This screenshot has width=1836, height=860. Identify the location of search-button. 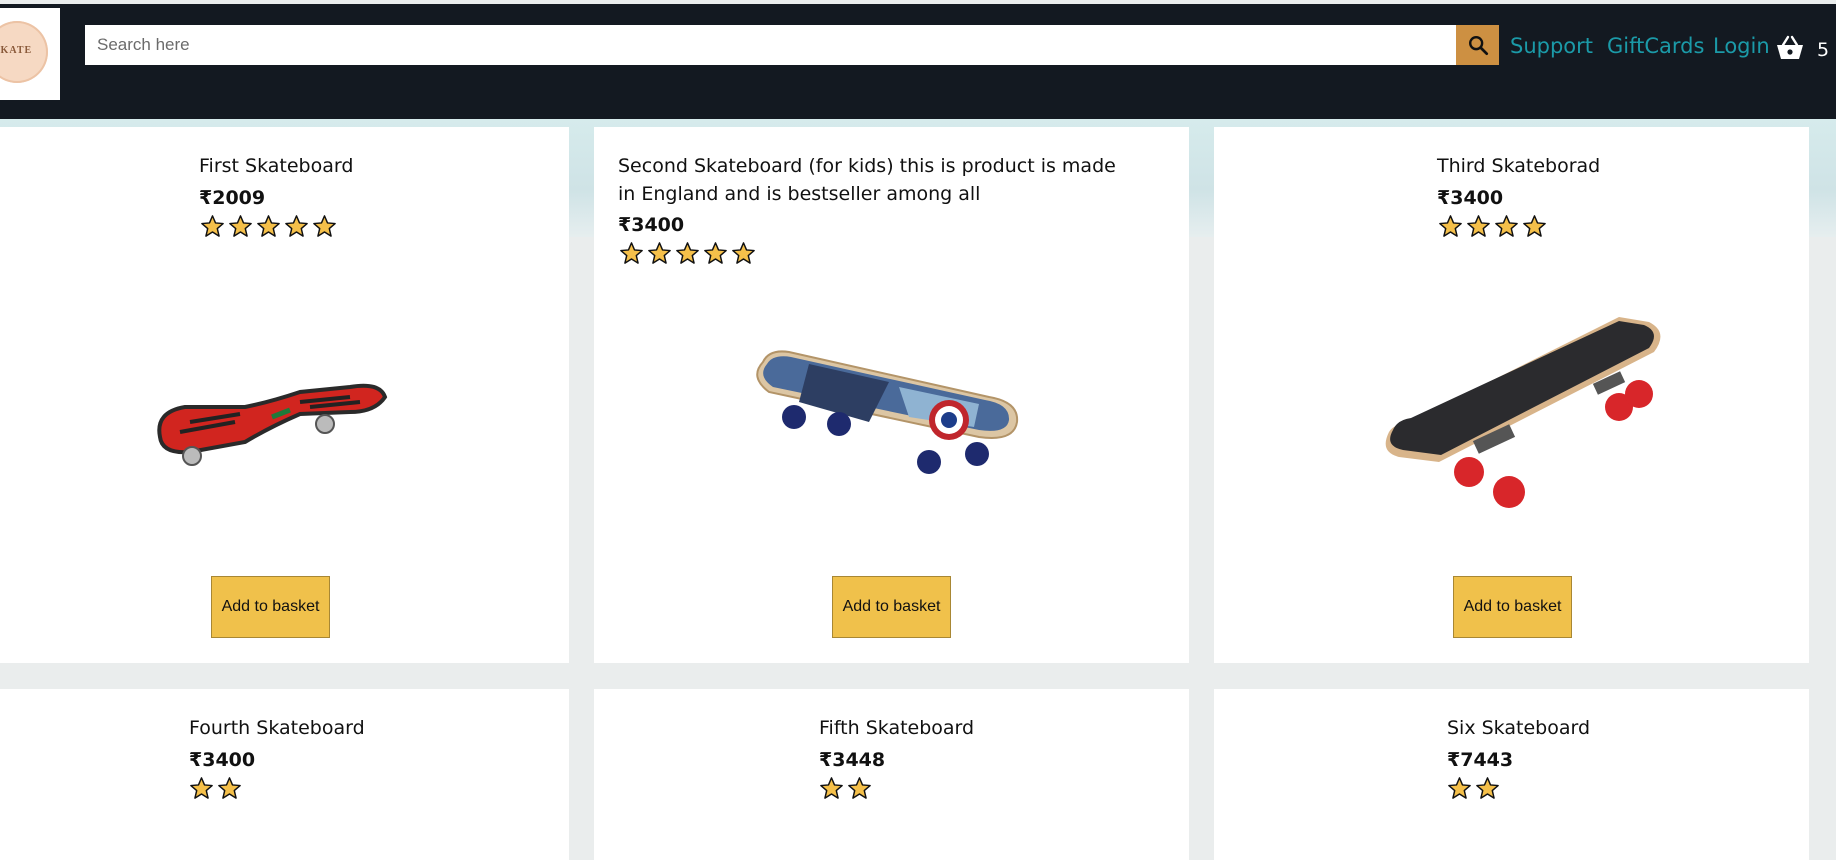
(1477, 45).